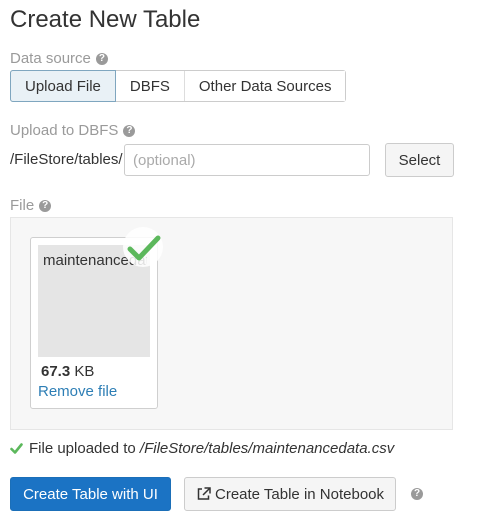  Describe the element at coordinates (77, 391) in the screenshot. I see `remove-file-link: Remove file` at that location.